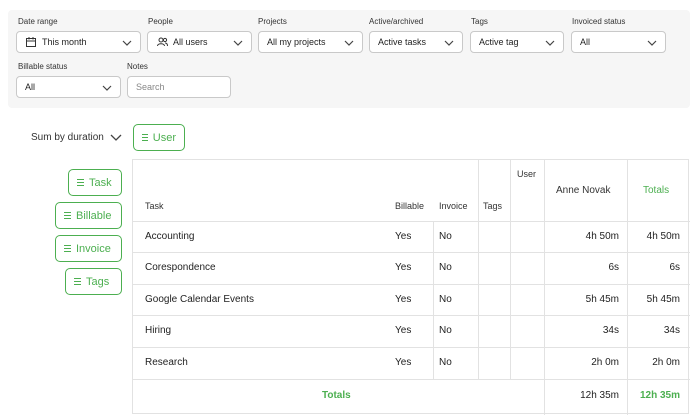 This screenshot has height=420, width=700. Describe the element at coordinates (613, 267) in the screenshot. I see `cell-person: 6s` at that location.